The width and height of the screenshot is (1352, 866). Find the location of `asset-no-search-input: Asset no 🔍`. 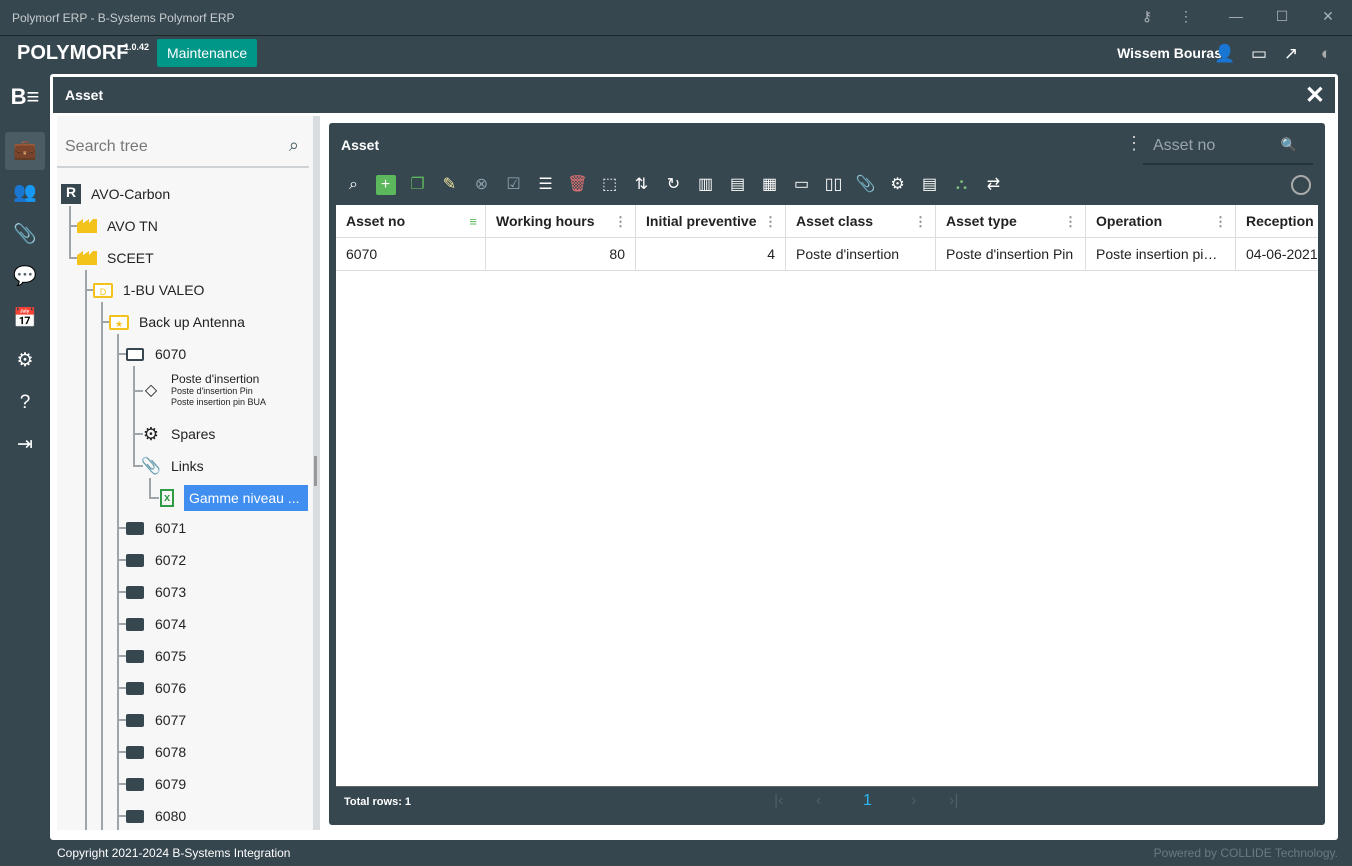

asset-no-search-input: Asset no 🔍 is located at coordinates (1228, 147).